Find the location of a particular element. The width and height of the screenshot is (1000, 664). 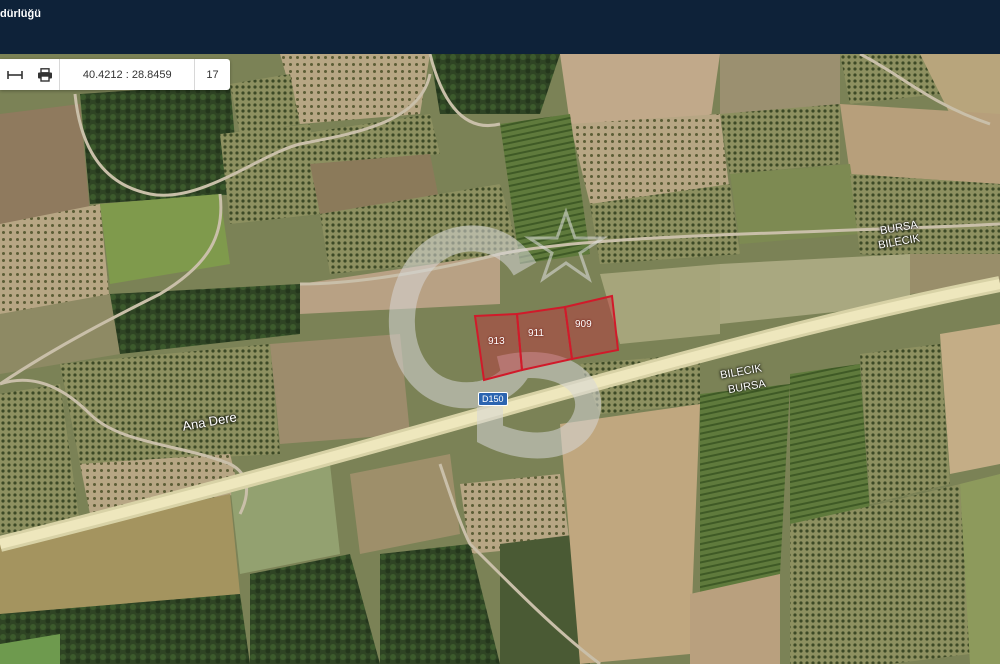

road-badge-d150: D150 is located at coordinates (493, 399).